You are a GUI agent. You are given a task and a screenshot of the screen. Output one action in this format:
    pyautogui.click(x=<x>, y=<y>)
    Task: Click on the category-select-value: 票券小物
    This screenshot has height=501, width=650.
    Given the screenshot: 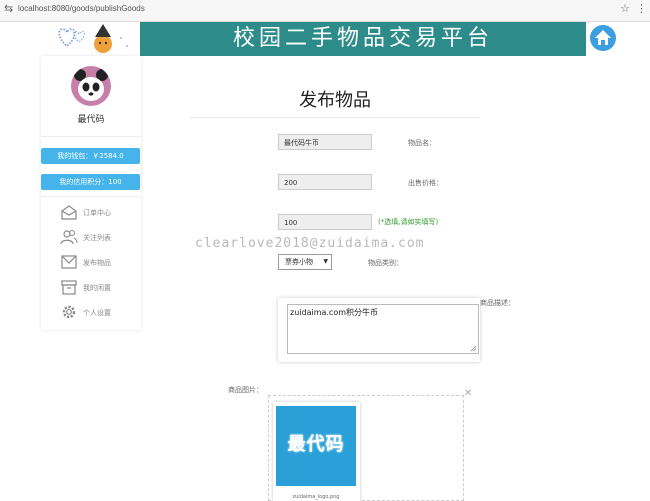 What is the action you would take?
    pyautogui.click(x=299, y=262)
    